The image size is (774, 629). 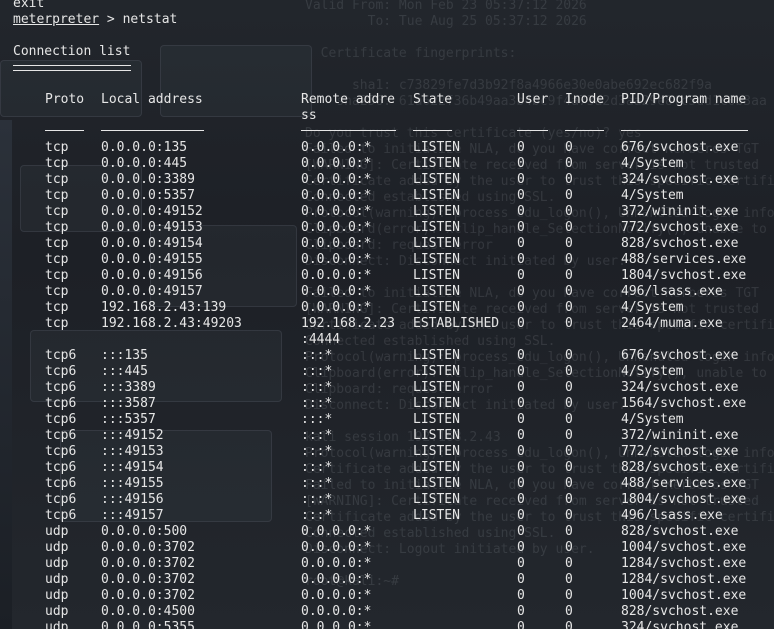 I want to click on cell-local-address: 0.0.0.0:49154, so click(x=152, y=243).